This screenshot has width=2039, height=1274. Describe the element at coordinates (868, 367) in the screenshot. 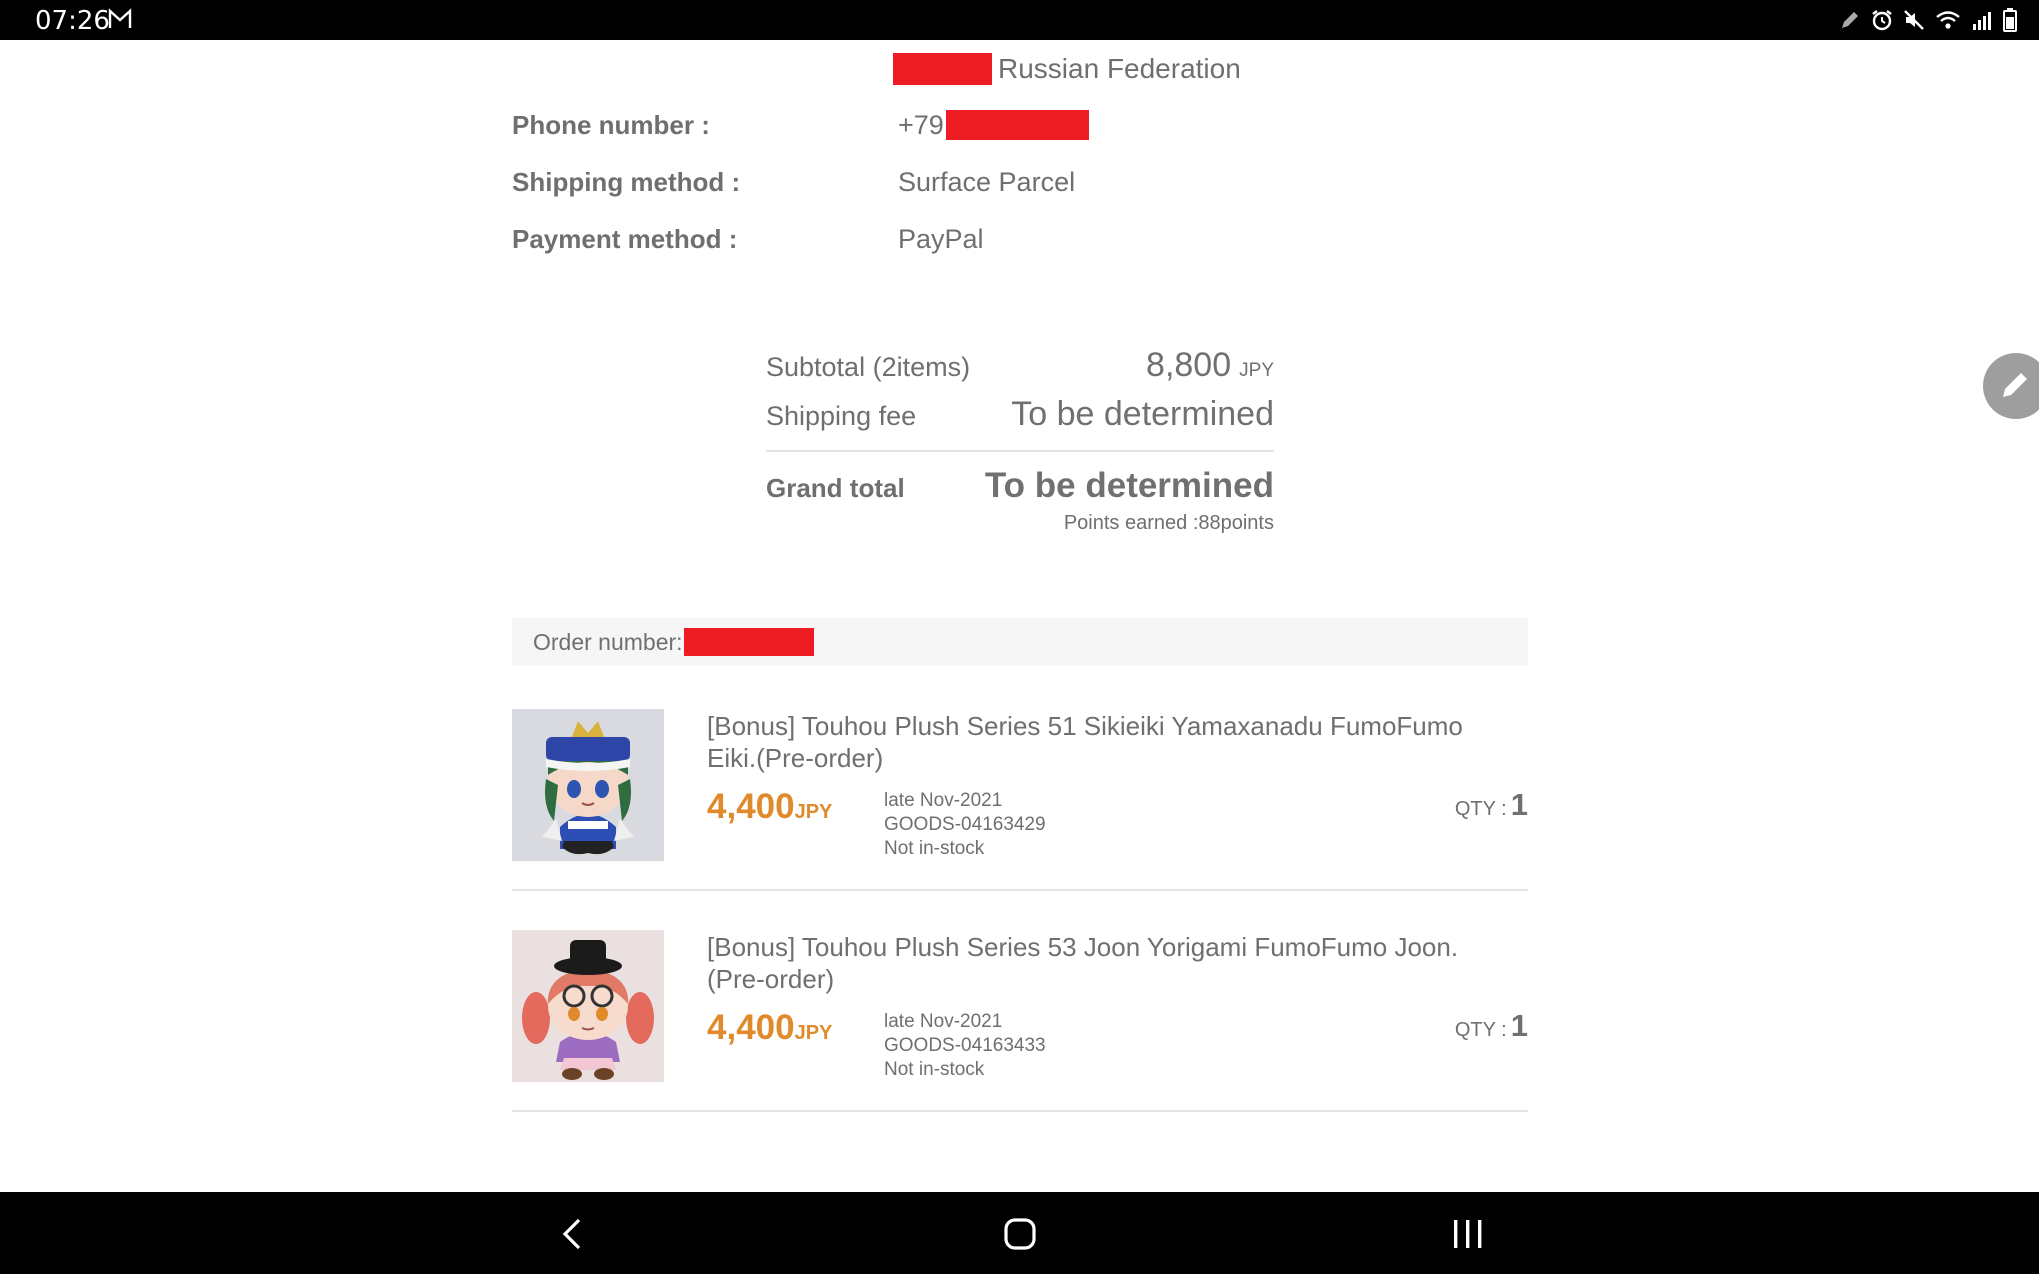

I see `subtotal-label: Subtotal (2items)` at that location.